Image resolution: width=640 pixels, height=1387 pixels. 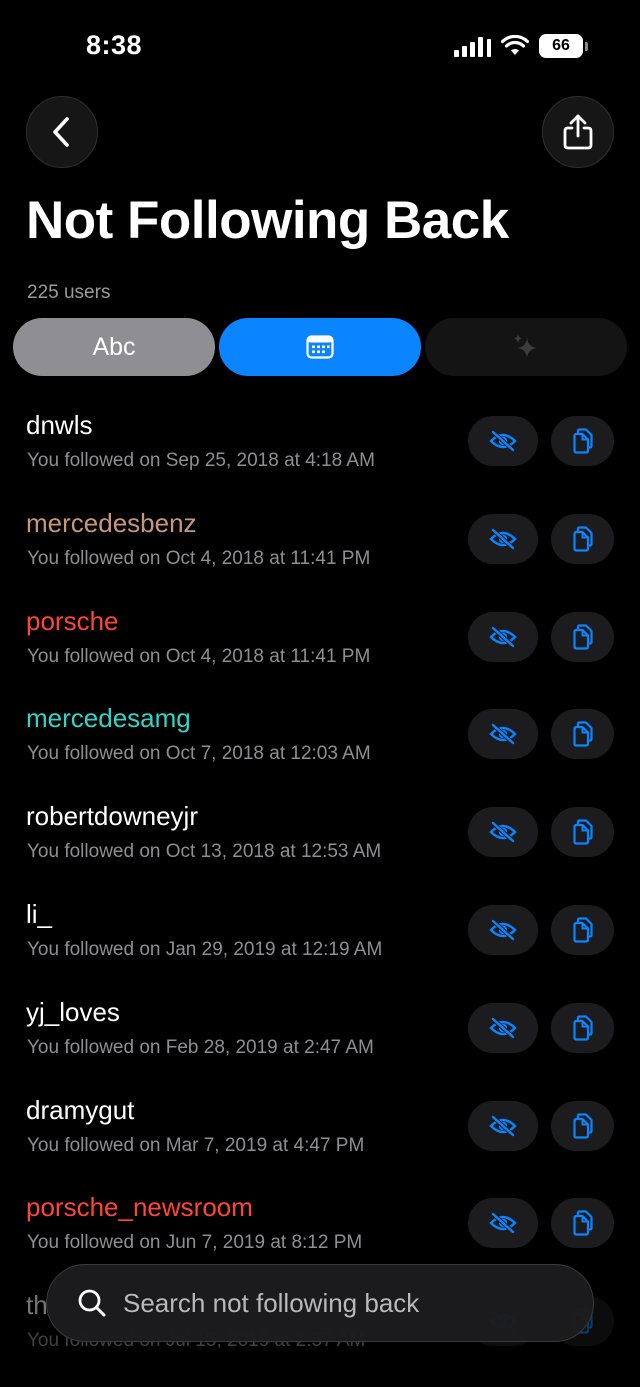 I want to click on share-icon, so click(x=578, y=132).